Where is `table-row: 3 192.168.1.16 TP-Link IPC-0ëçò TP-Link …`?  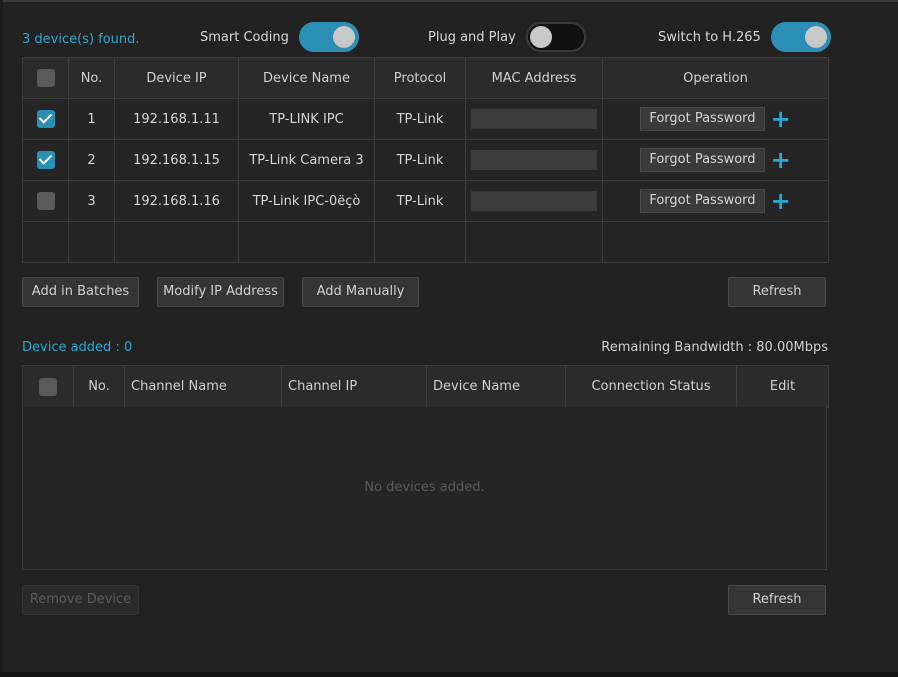
table-row: 3 192.168.1.16 TP-Link IPC-0ëçò TP-Link … is located at coordinates (425, 201).